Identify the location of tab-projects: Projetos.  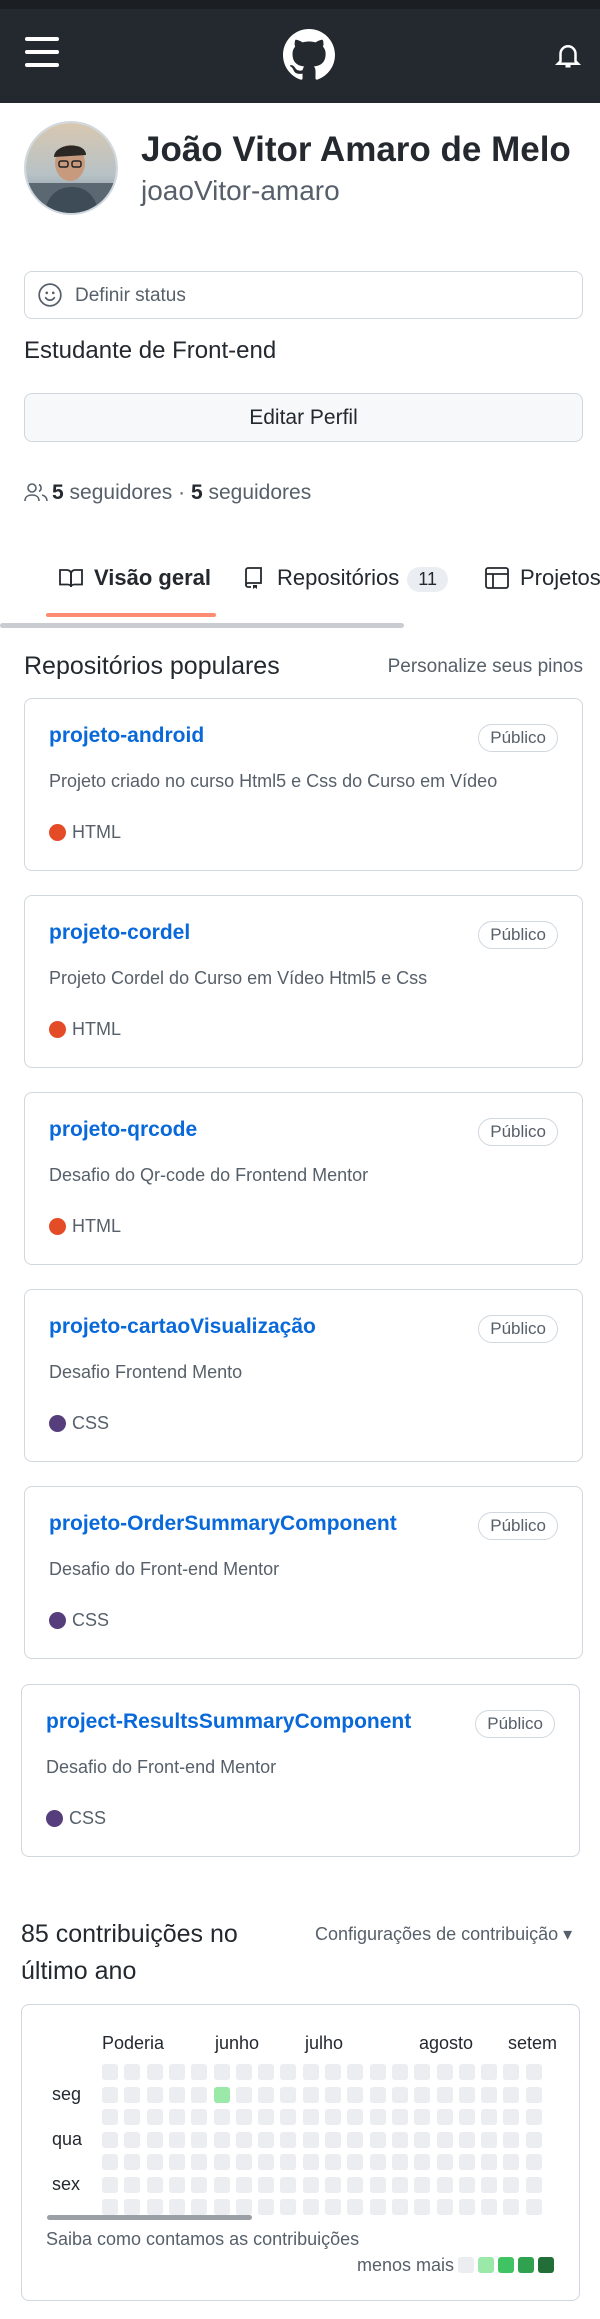
(542, 585).